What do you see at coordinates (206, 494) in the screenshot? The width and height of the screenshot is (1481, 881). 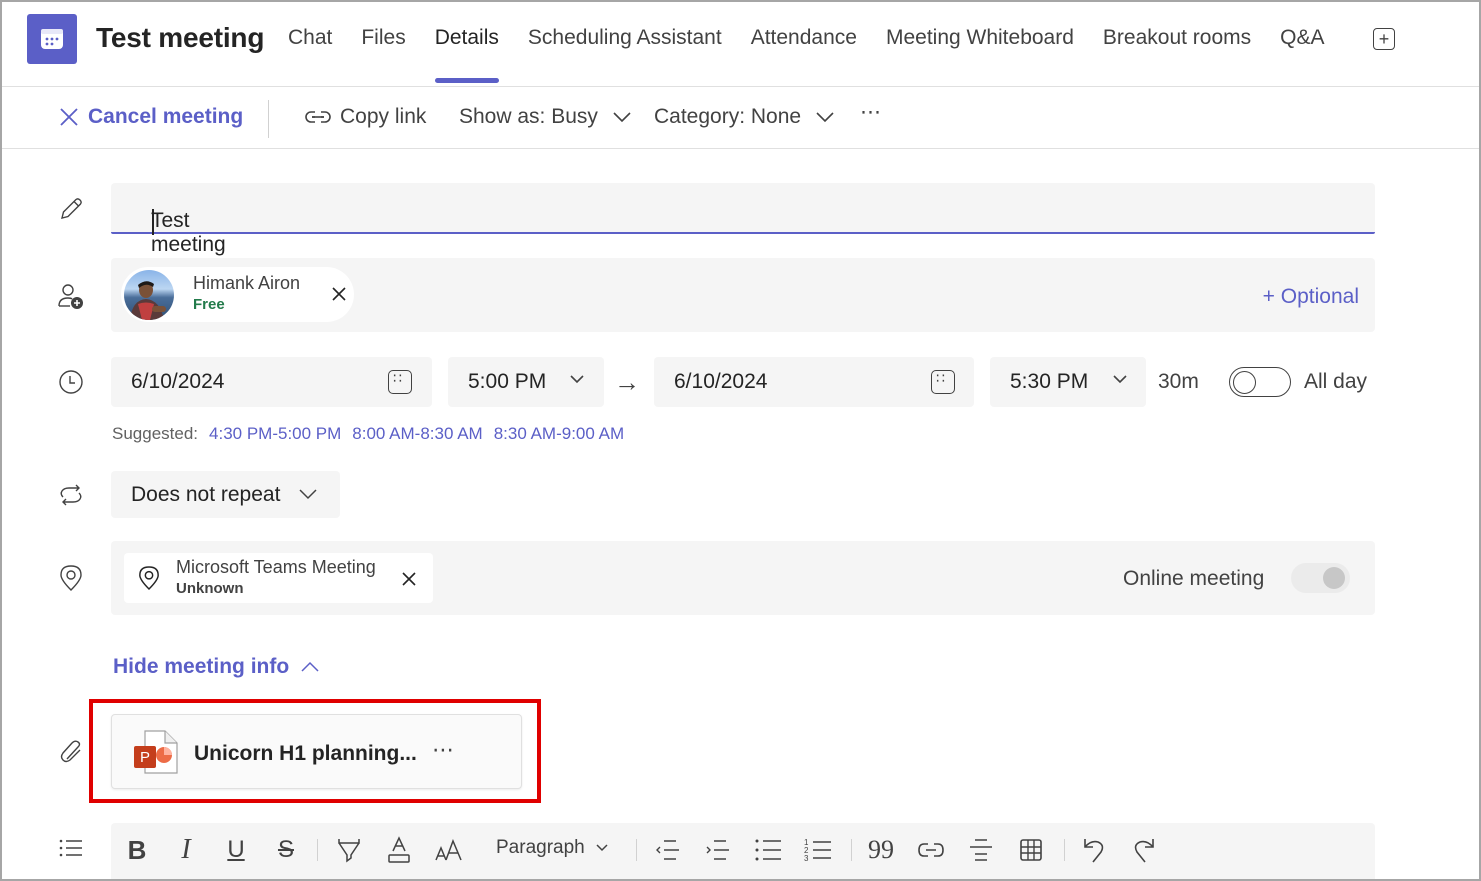 I see `repeat-value: Does not repeat` at bounding box center [206, 494].